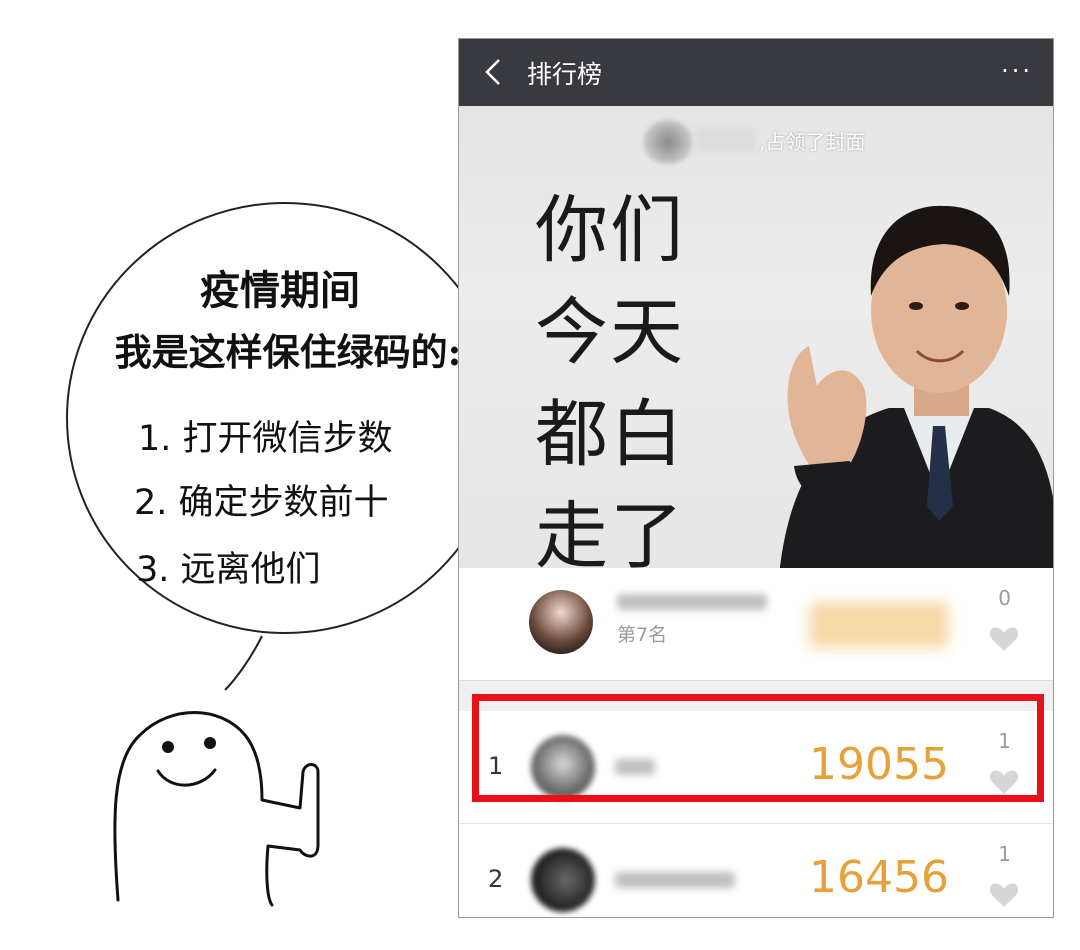  Describe the element at coordinates (496, 766) in the screenshot. I see `rank-number: 1` at that location.